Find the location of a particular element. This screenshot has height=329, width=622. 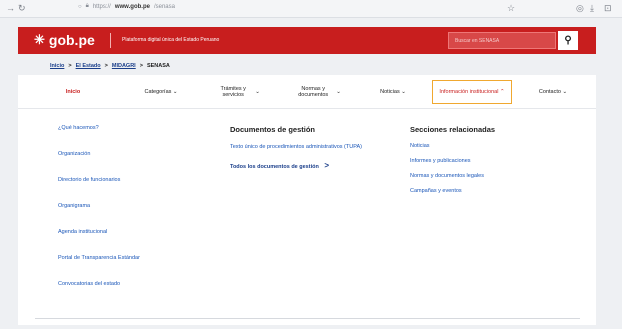

nav-informacion-institucional: Información institucional ⌃ is located at coordinates (472, 92).